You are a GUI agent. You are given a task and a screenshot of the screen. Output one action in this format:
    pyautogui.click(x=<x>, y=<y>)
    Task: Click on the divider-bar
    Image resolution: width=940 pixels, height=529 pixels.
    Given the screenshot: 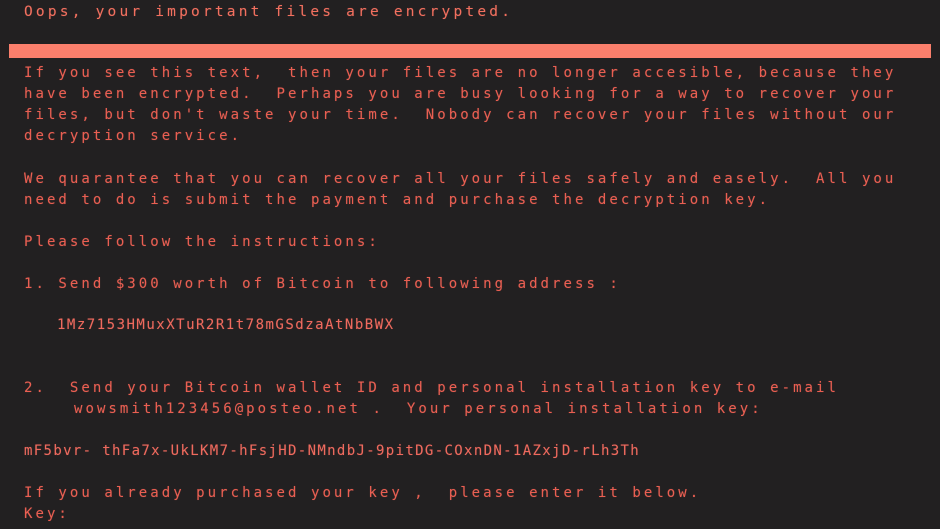 What is the action you would take?
    pyautogui.click(x=470, y=51)
    